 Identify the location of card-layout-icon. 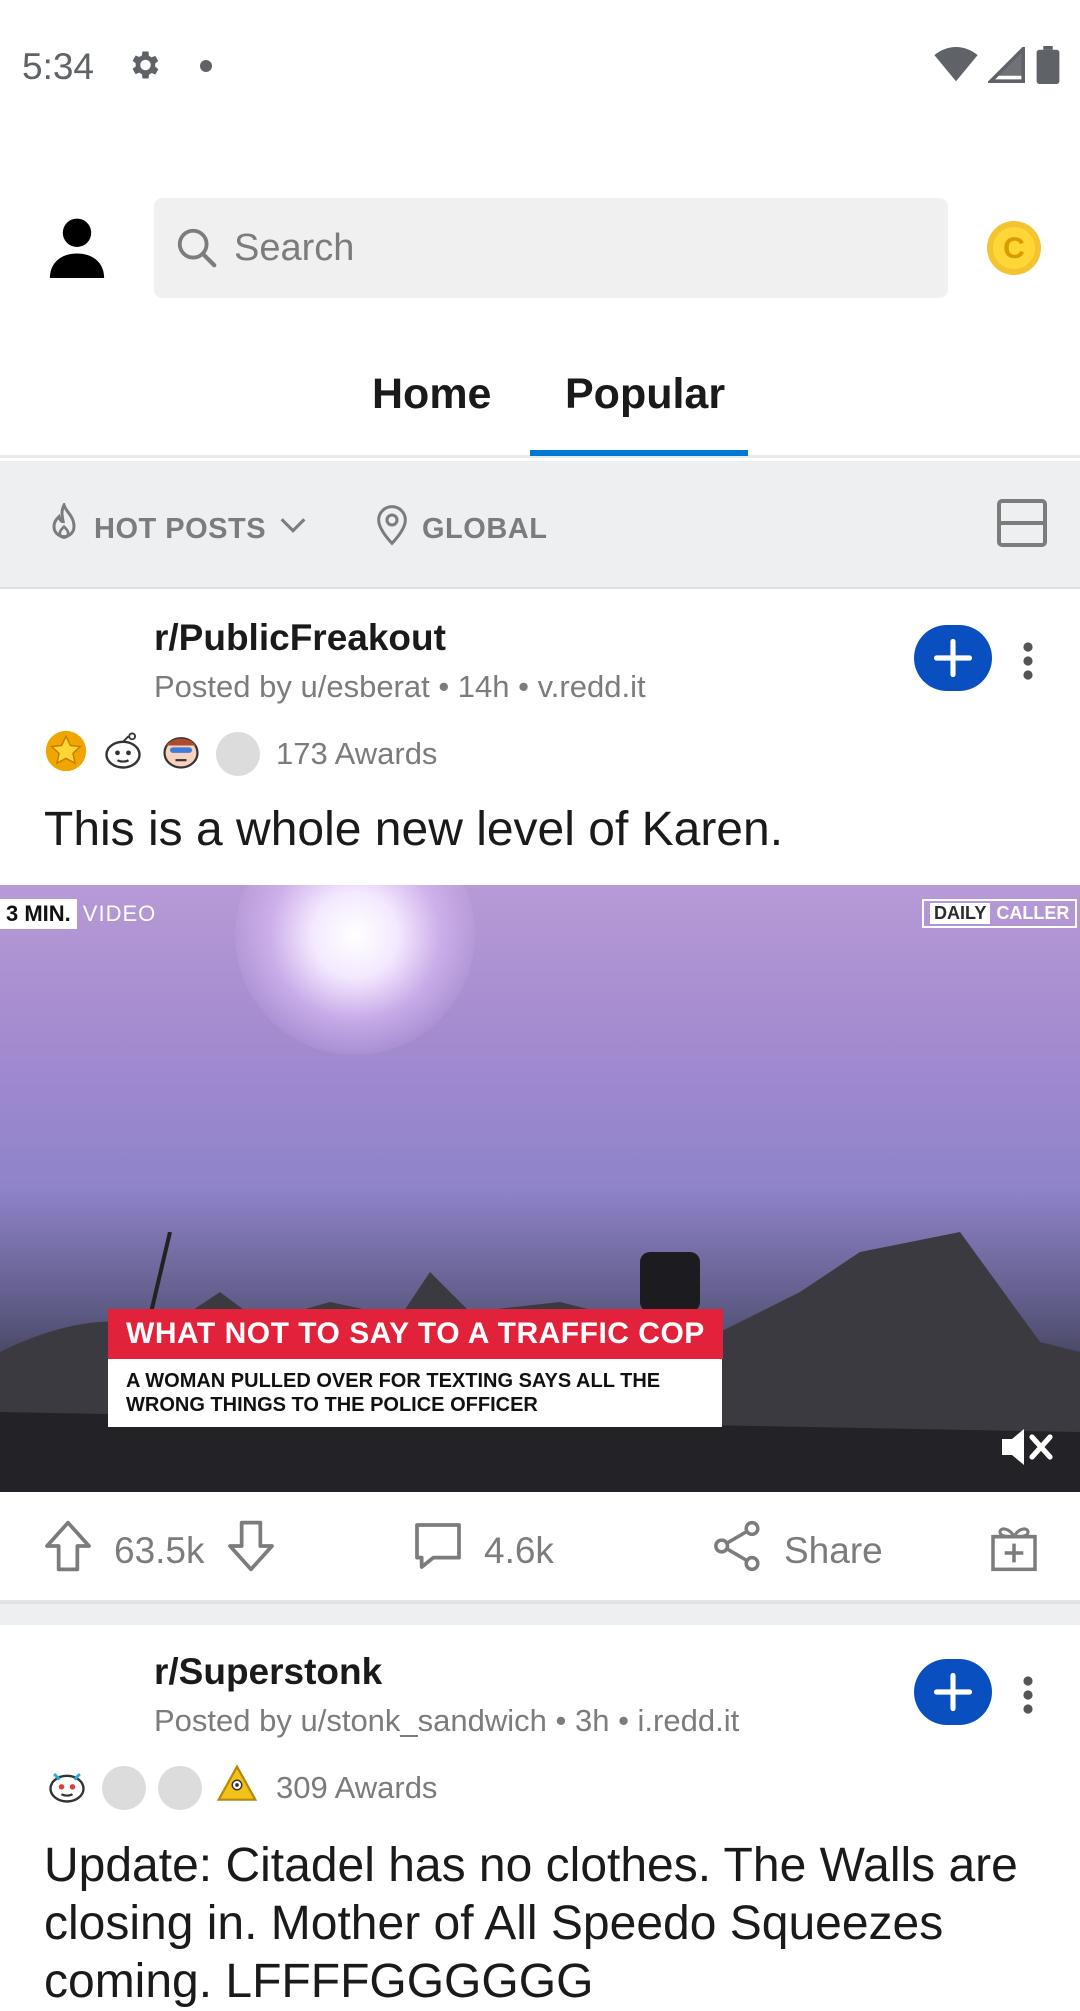
(1022, 525).